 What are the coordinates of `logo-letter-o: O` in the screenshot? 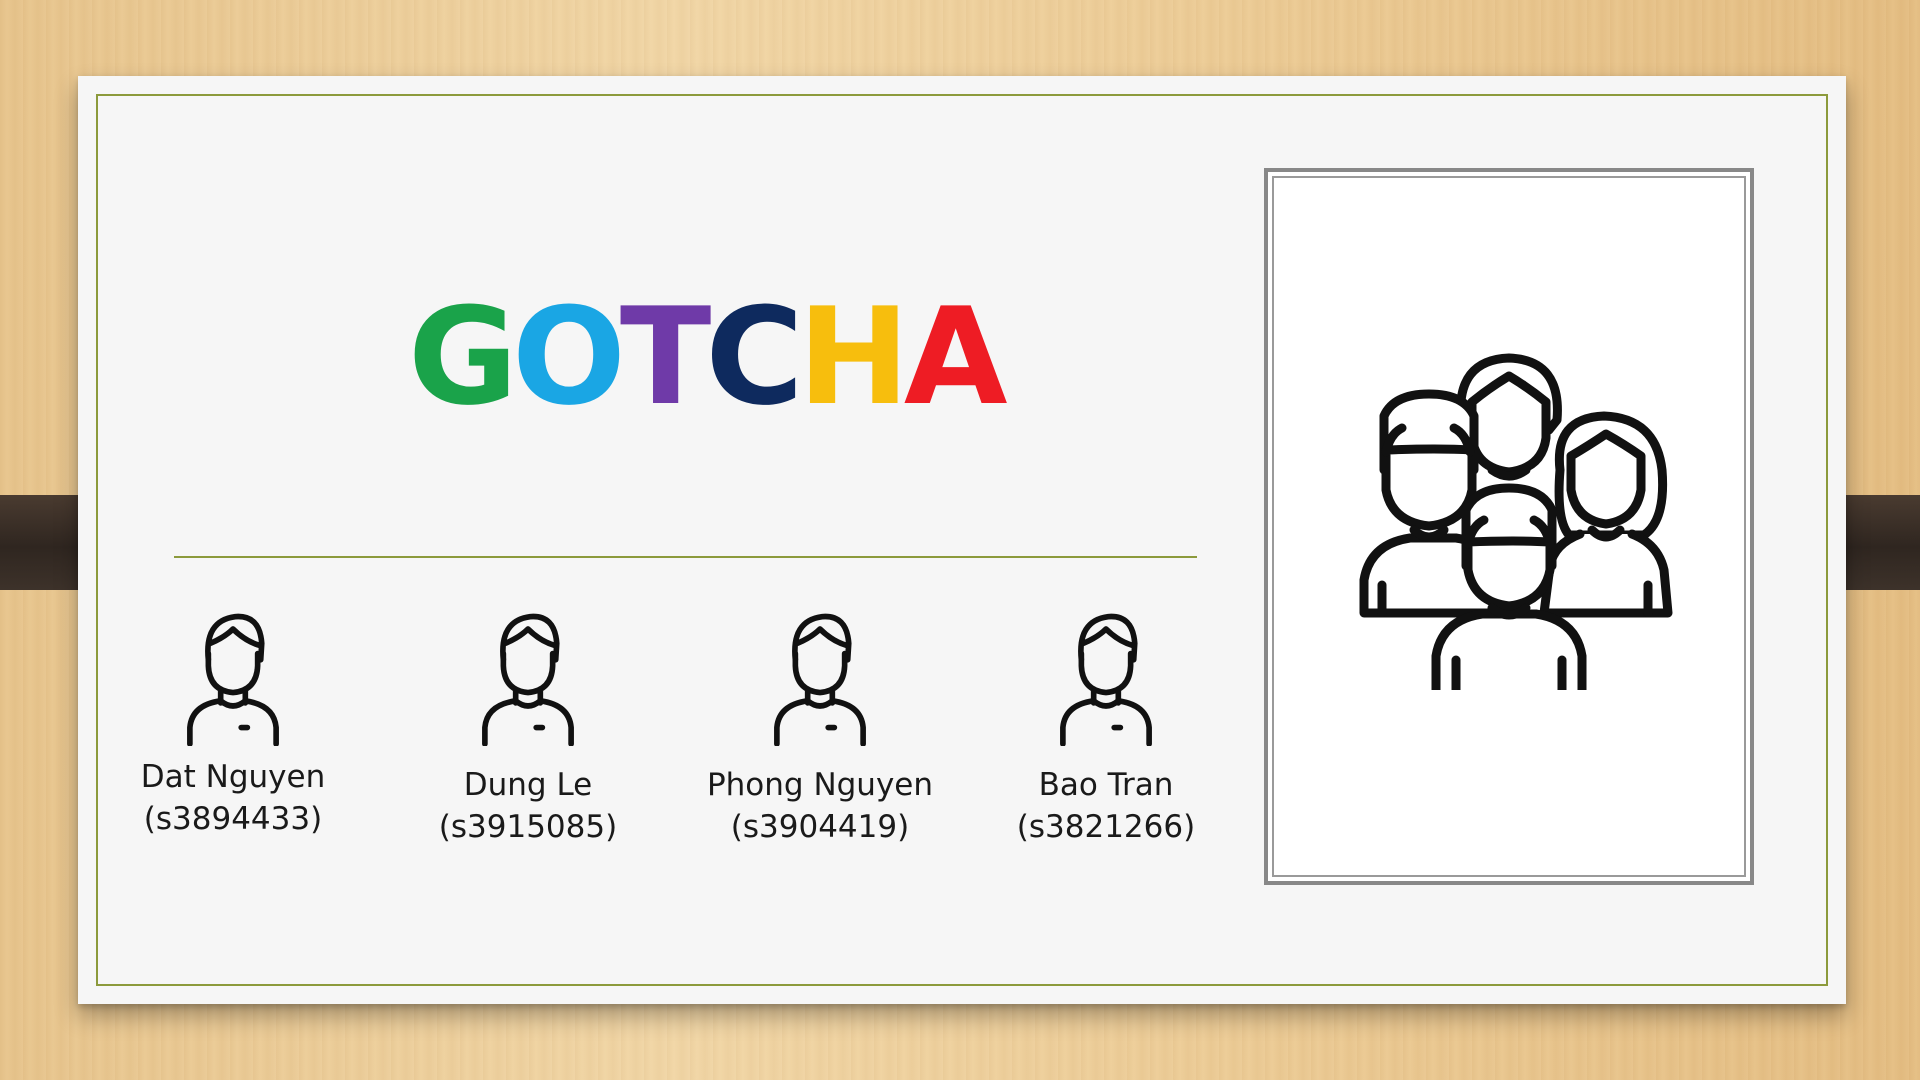 It's located at (569, 357).